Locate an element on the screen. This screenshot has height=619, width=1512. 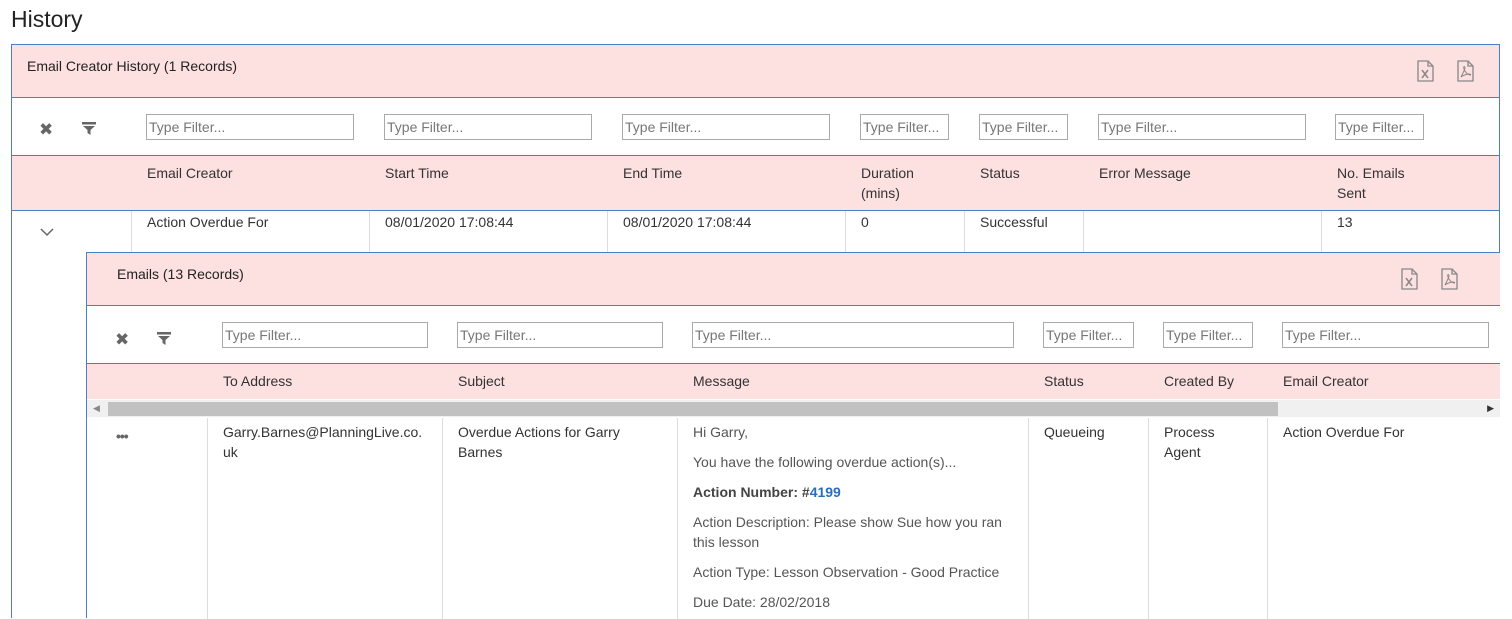
column-header-error-message: Error Message is located at coordinates (1145, 173).